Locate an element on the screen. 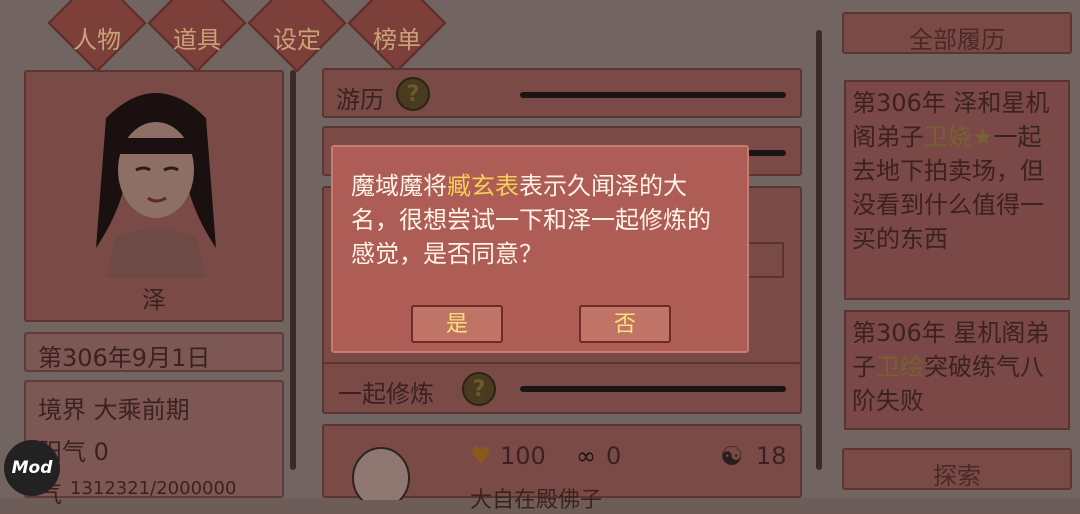 The image size is (1080, 514). middle-scrollbar is located at coordinates (819, 250).